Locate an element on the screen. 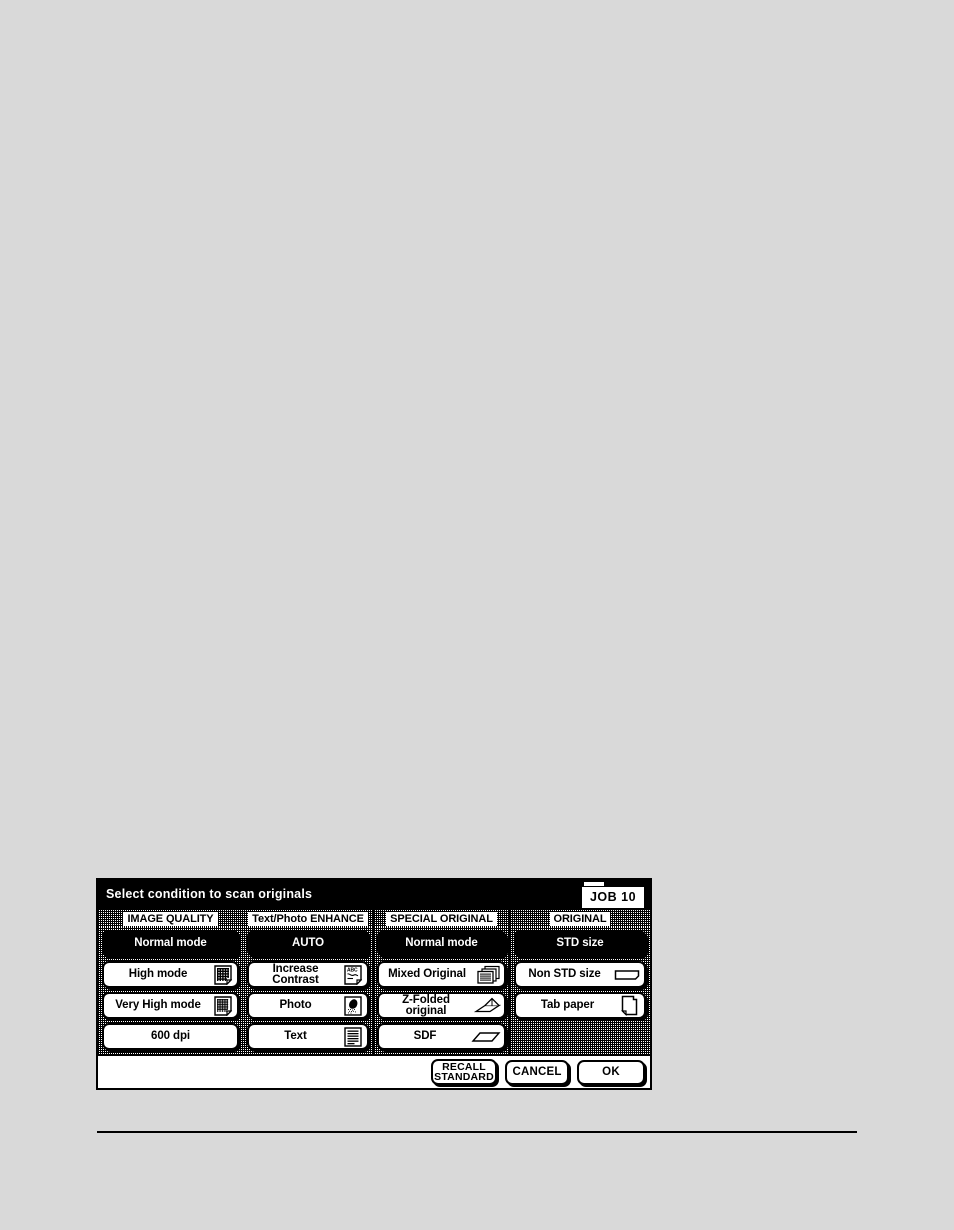 This screenshot has width=954, height=1230. option-600-dpi: 600 dpi is located at coordinates (170, 1036).